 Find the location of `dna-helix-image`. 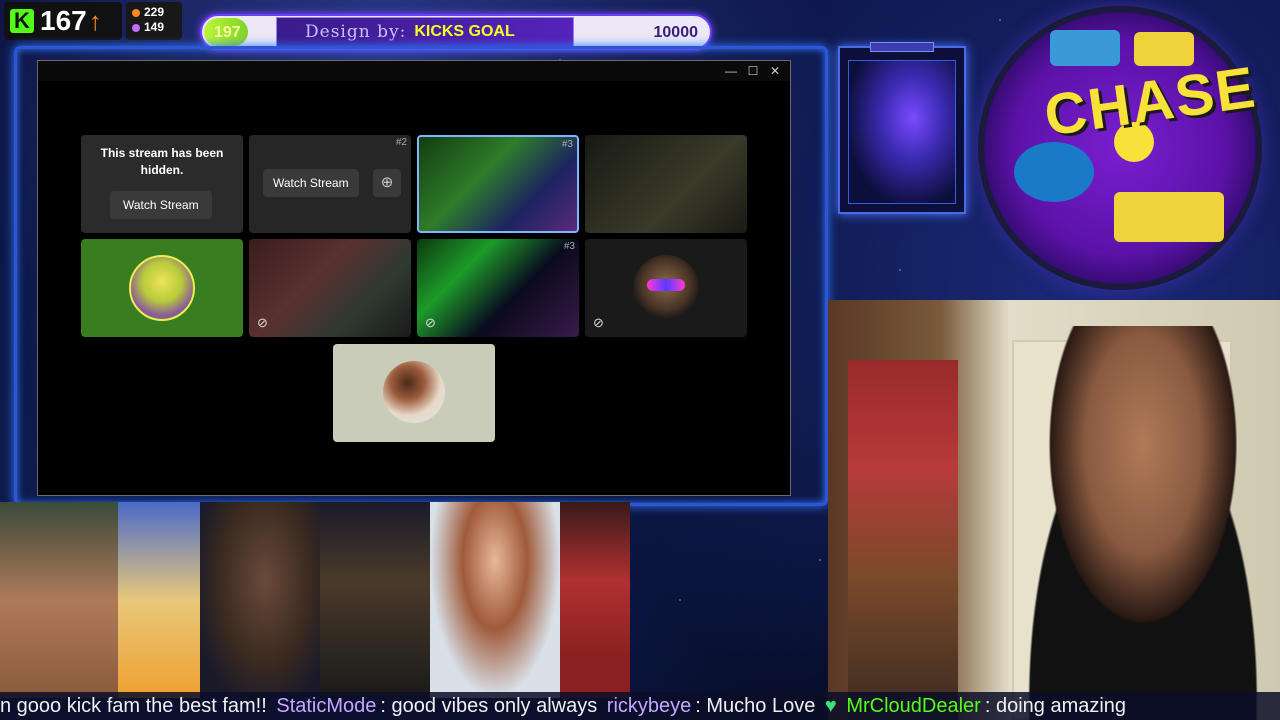

dna-helix-image is located at coordinates (902, 132).